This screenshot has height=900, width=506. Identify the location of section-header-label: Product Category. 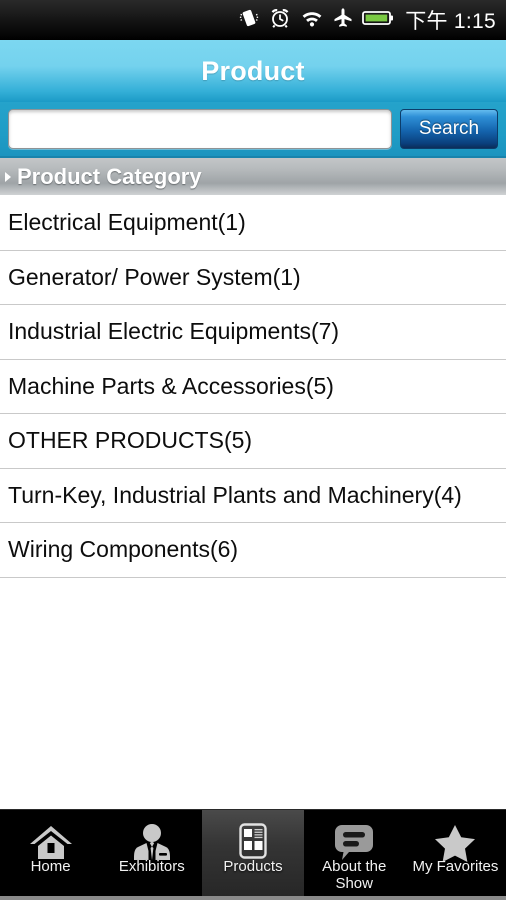
(109, 176).